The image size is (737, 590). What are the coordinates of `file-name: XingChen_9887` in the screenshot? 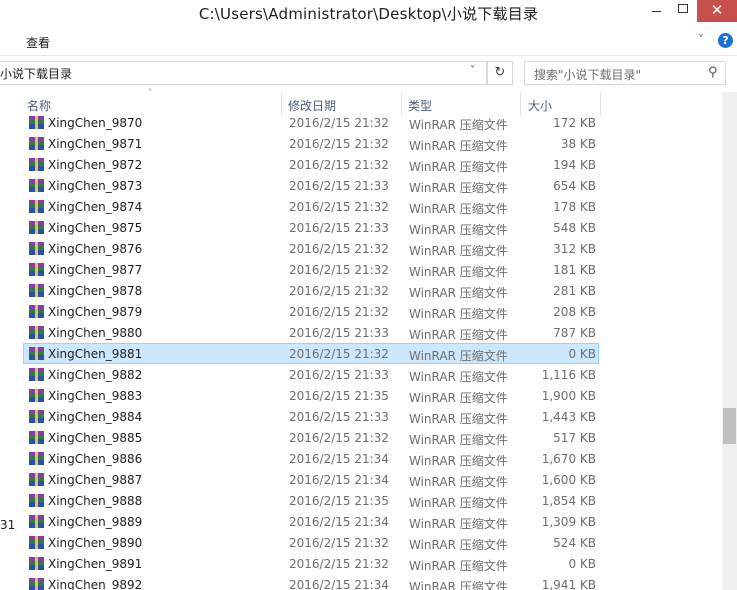 It's located at (95, 480).